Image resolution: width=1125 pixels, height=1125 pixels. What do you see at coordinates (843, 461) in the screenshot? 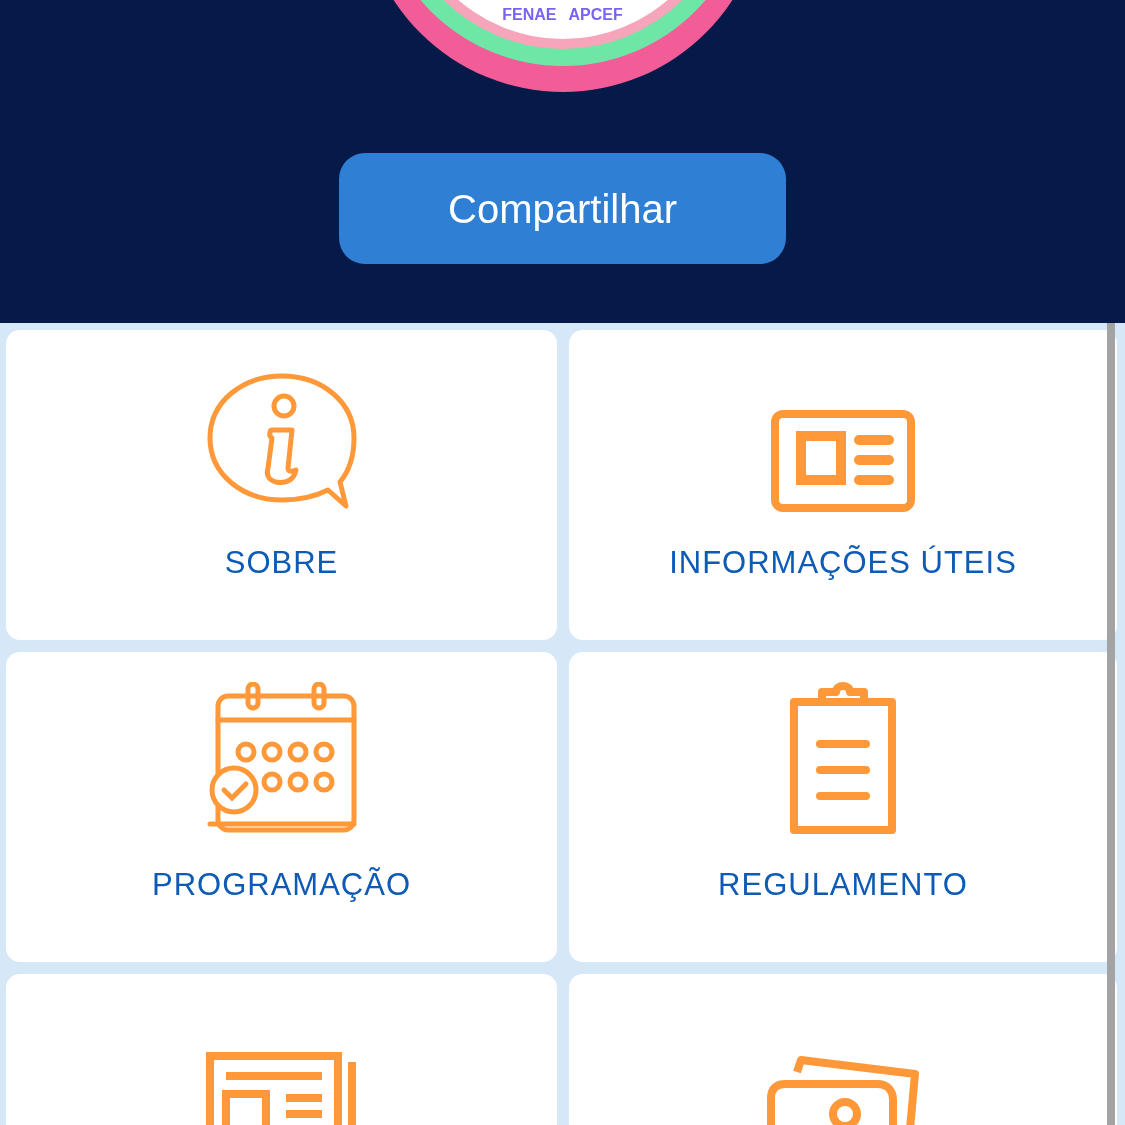
I see `id-card-icon` at bounding box center [843, 461].